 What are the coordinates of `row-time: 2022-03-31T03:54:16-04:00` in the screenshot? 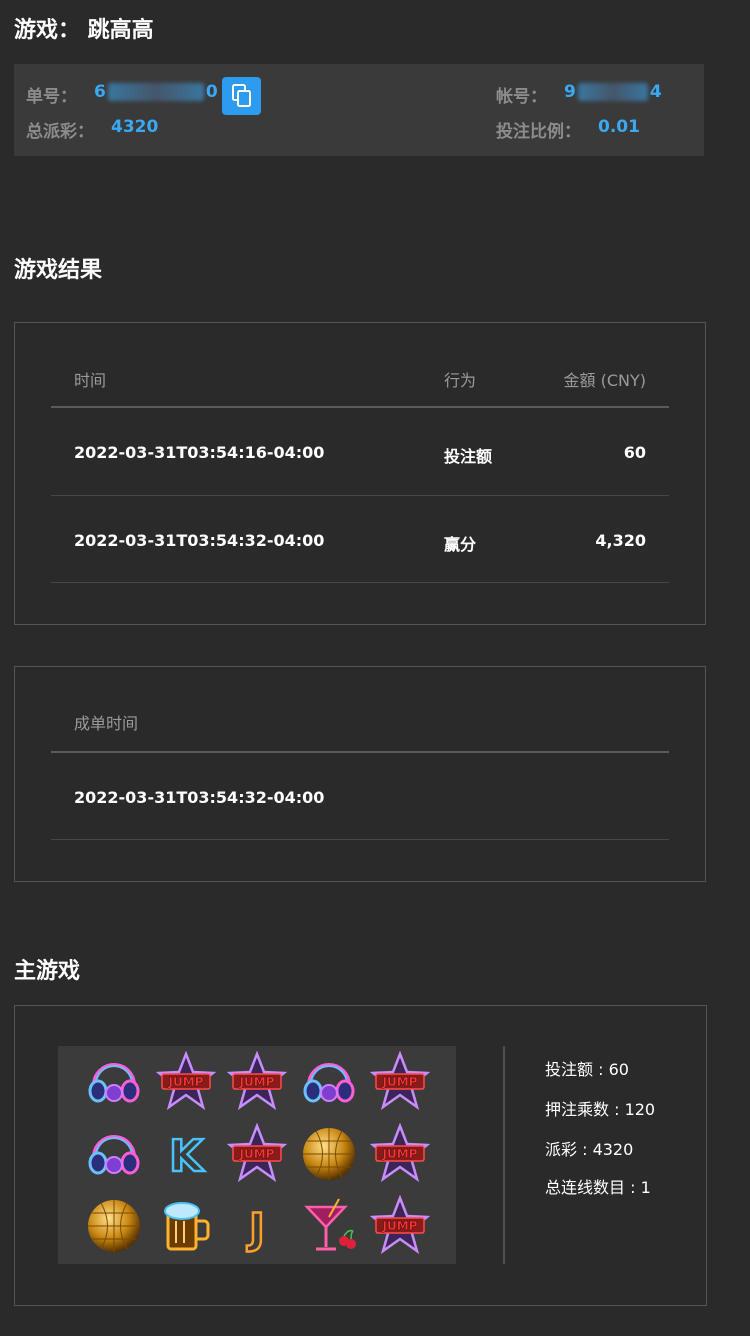 It's located at (199, 452).